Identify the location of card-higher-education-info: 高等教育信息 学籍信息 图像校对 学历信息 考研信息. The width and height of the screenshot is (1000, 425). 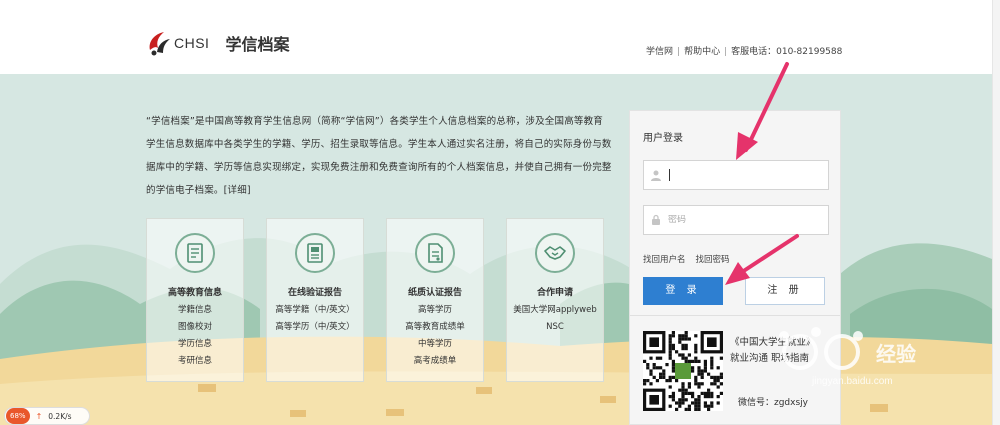
(195, 300).